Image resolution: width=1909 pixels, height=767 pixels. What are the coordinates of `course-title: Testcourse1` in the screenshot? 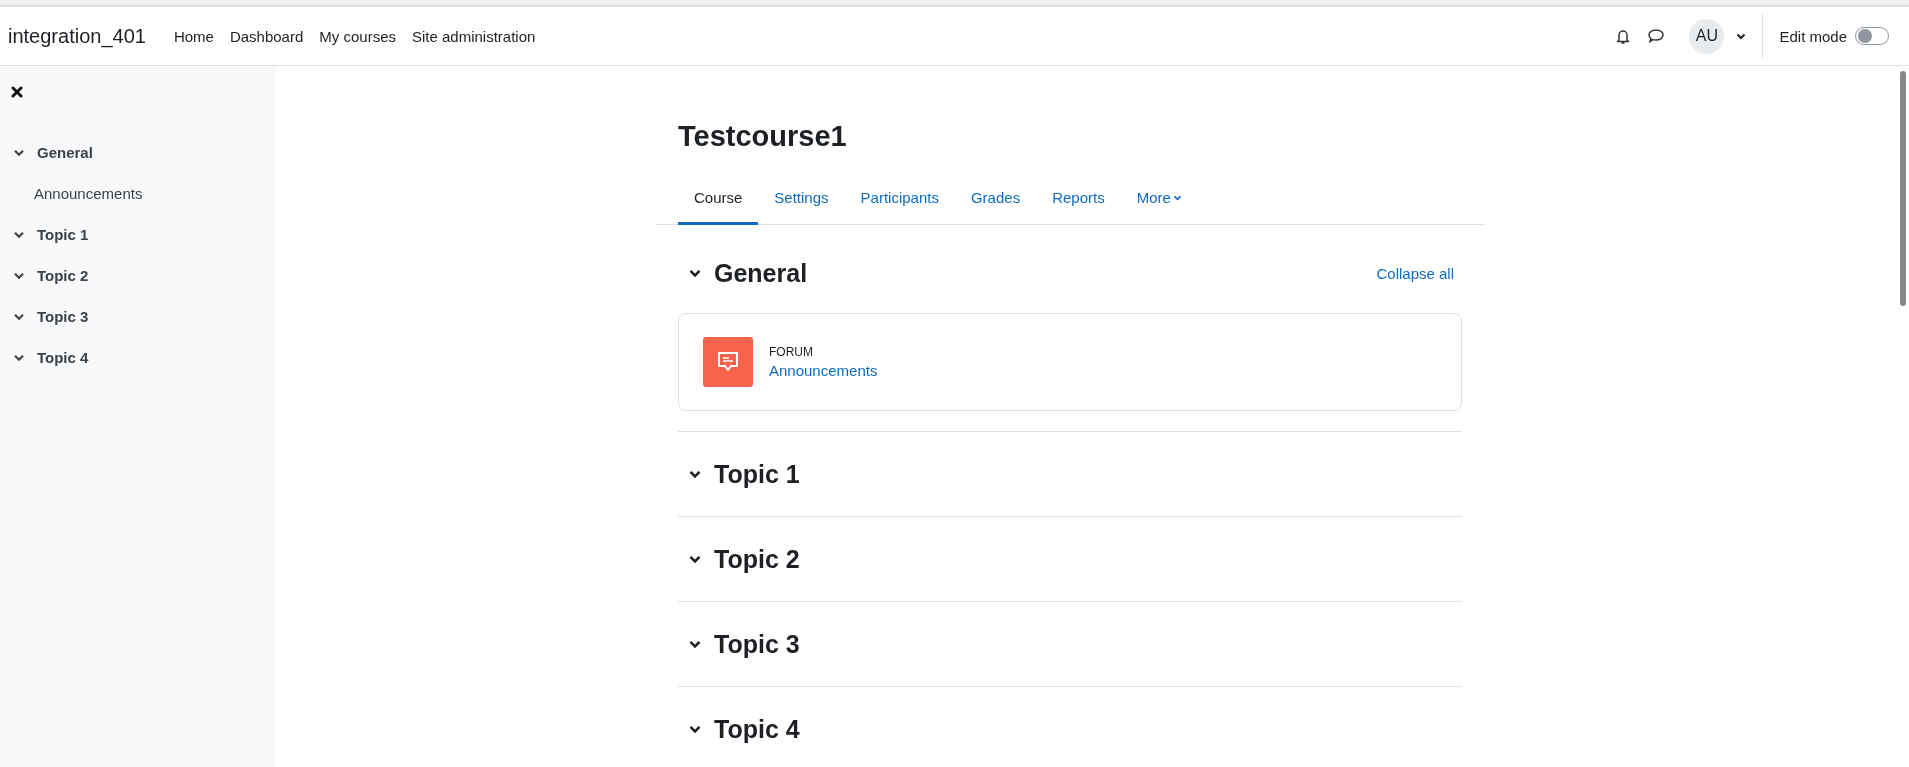 It's located at (763, 136).